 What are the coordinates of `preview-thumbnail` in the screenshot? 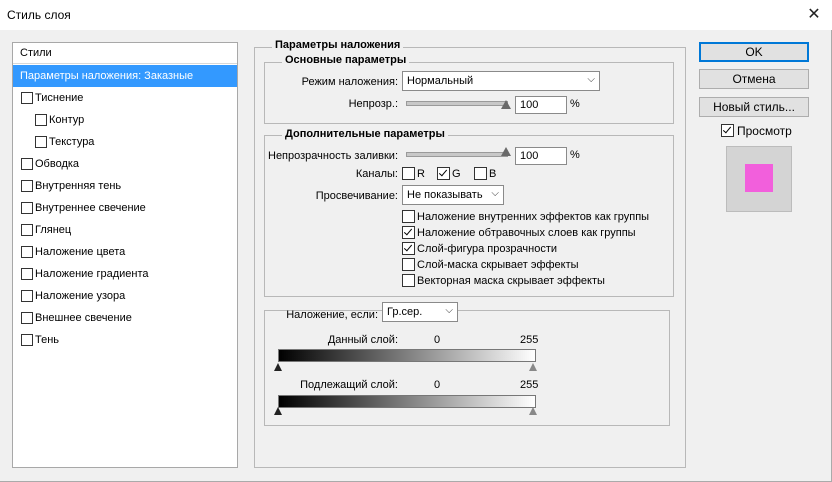 It's located at (759, 179).